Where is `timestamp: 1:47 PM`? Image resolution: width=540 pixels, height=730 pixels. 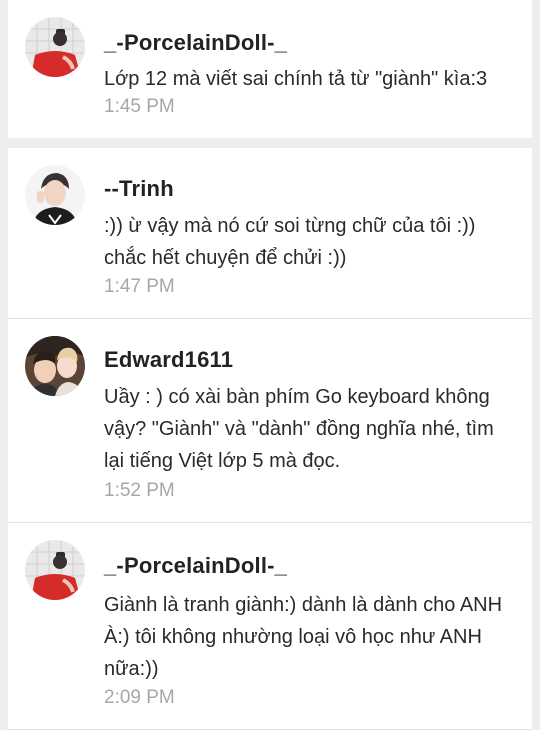 timestamp: 1:47 PM is located at coordinates (139, 286).